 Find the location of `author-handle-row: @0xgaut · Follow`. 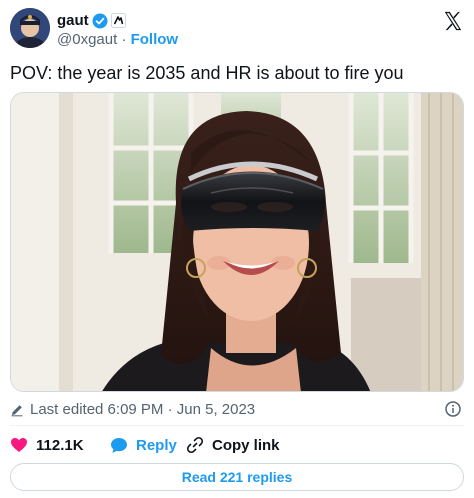

author-handle-row: @0xgaut · Follow is located at coordinates (117, 39).